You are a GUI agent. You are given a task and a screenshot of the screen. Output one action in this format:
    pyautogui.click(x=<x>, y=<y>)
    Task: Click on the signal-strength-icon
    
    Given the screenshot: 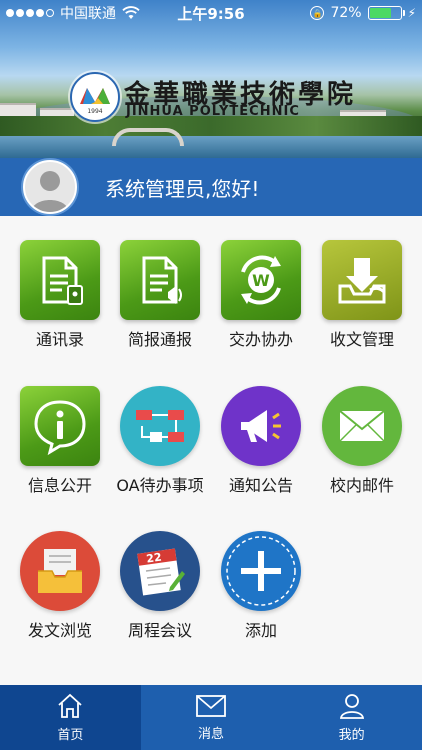 What is the action you would take?
    pyautogui.click(x=30, y=13)
    